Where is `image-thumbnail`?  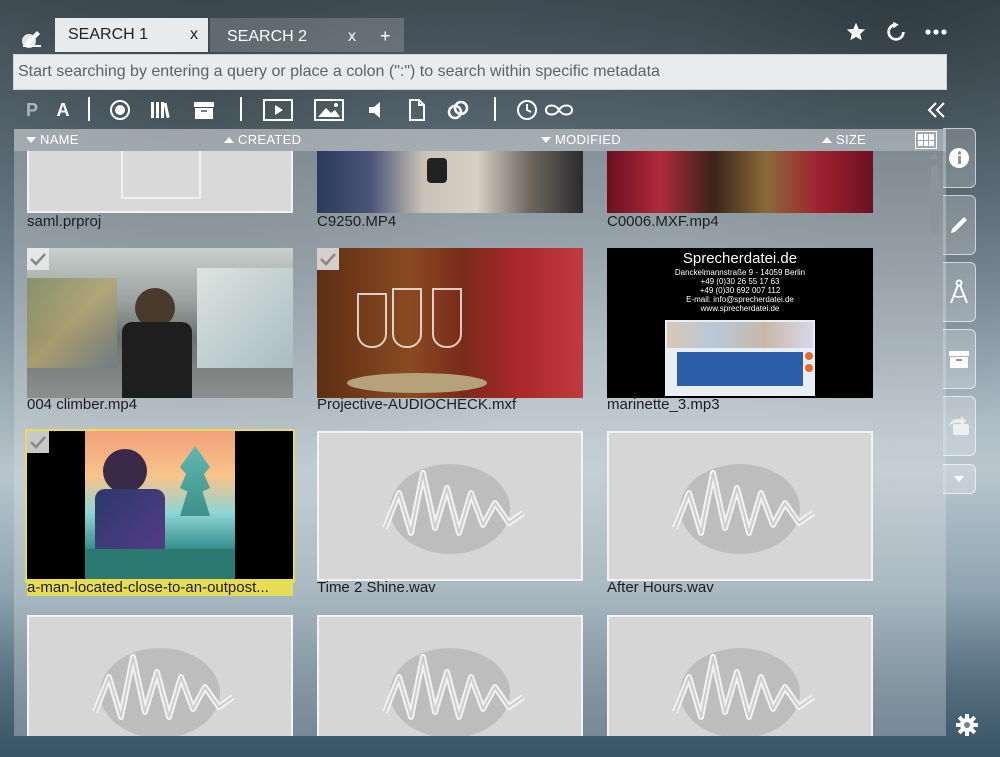
image-thumbnail is located at coordinates (160, 506).